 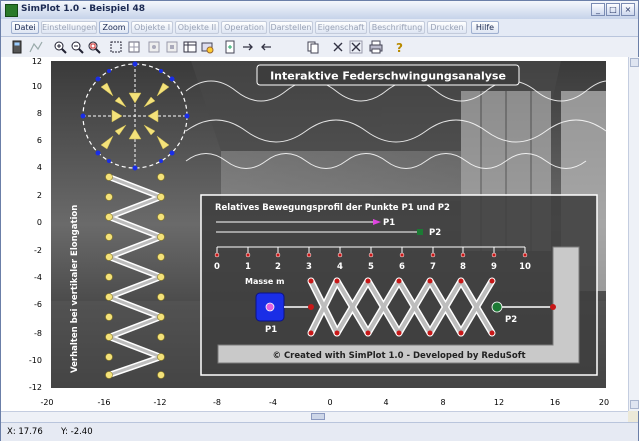 What do you see at coordinates (278, 267) in the screenshot?
I see `scale-number: 2` at bounding box center [278, 267].